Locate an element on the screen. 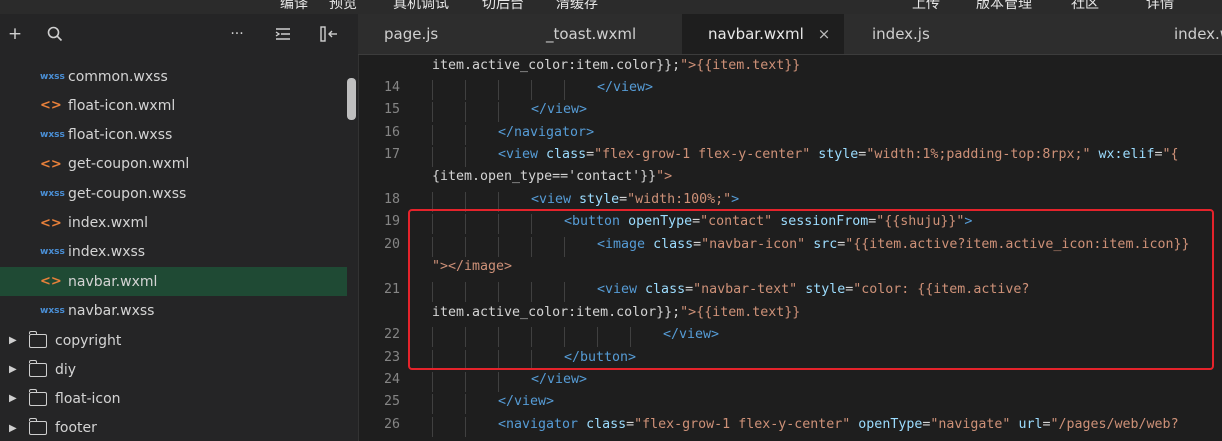 This screenshot has width=1222, height=441. more-icon: ··· is located at coordinates (237, 34).